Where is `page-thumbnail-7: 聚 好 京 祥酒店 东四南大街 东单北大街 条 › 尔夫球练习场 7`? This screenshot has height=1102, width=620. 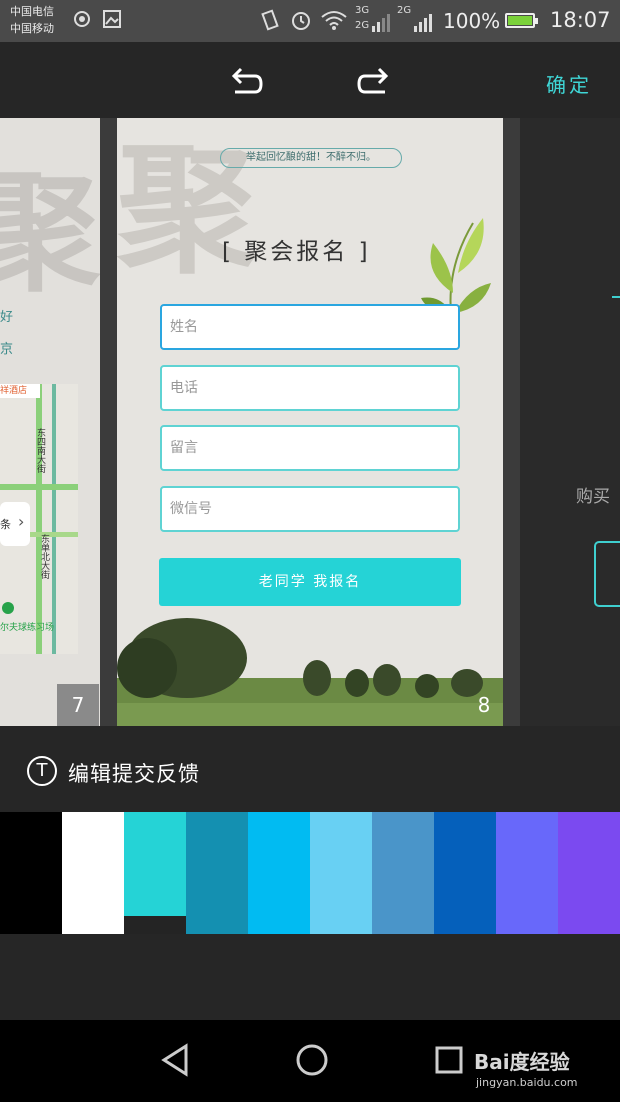
page-thumbnail-7: 聚 好 京 祥酒店 东四南大街 东单北大街 条 › 尔夫球练习场 7 is located at coordinates (50, 422).